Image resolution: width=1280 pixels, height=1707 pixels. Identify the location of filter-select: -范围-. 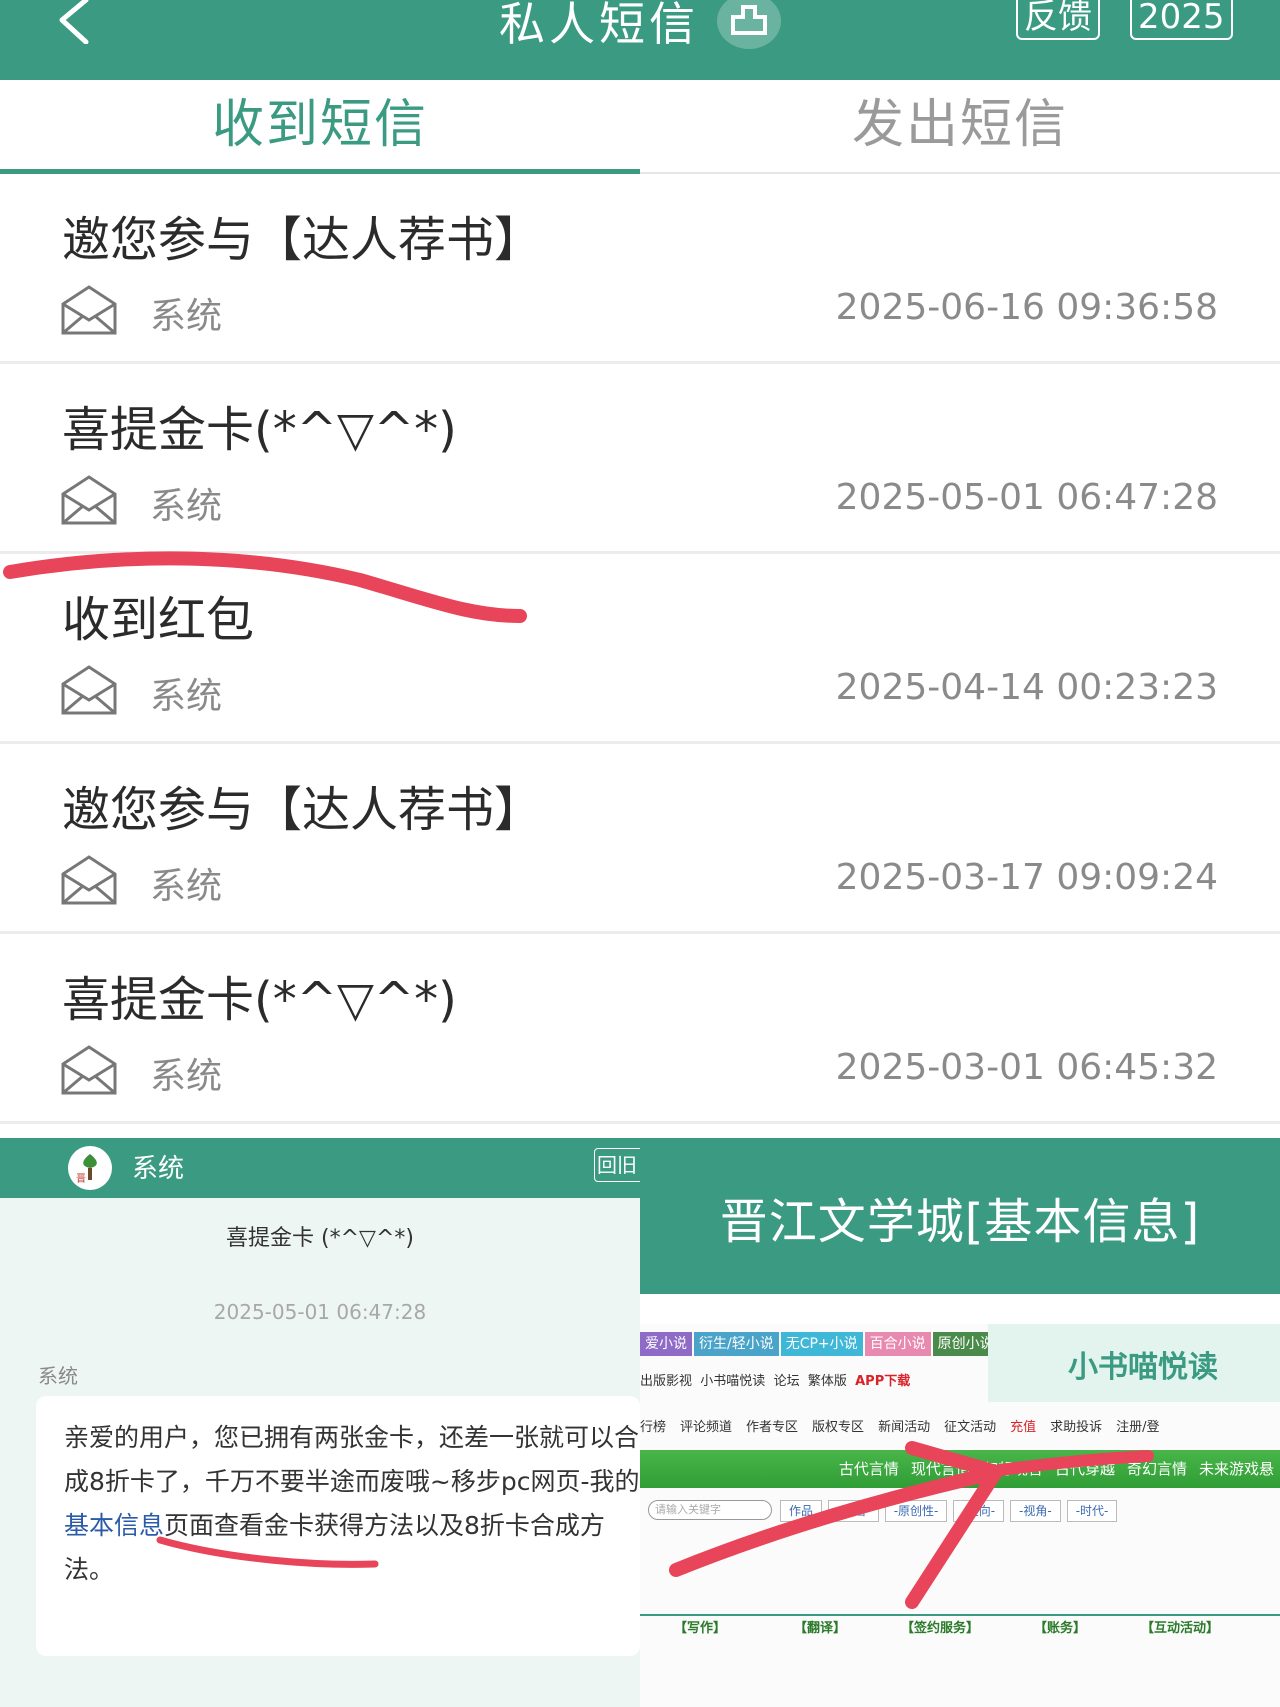
(853, 1511).